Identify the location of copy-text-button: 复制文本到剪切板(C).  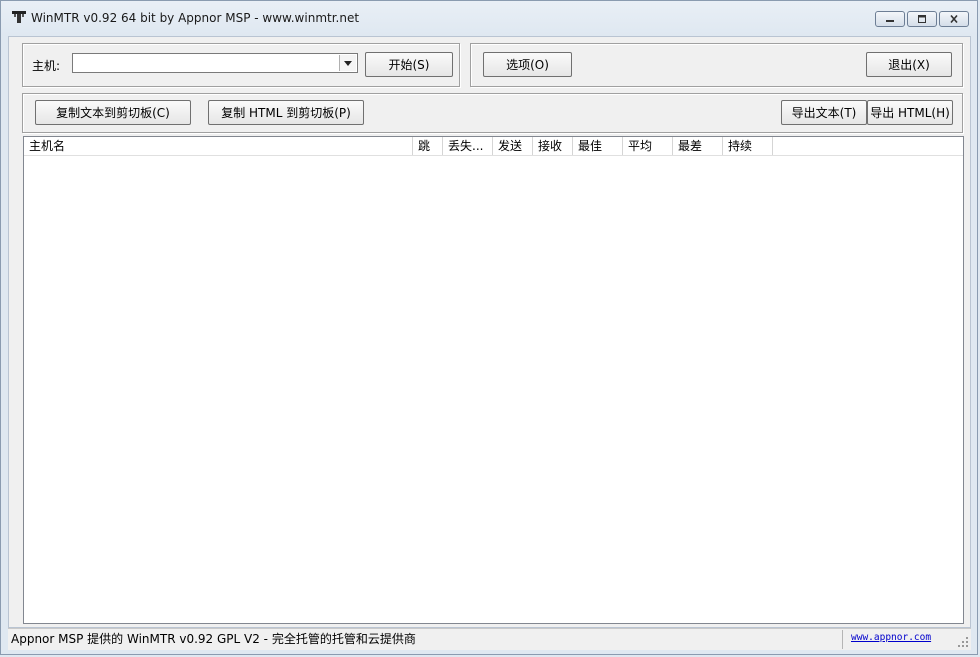
(113, 112).